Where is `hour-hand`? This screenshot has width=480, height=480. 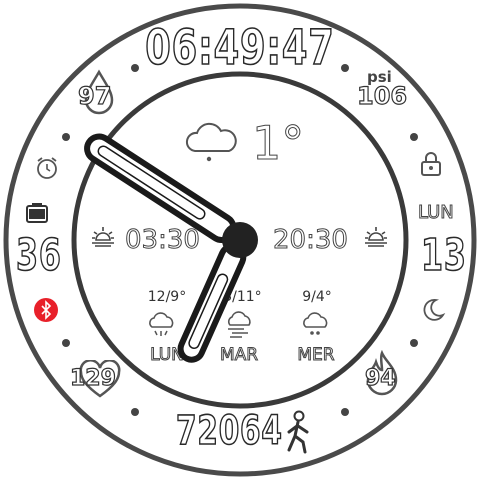 hour-hand is located at coordinates (162, 188).